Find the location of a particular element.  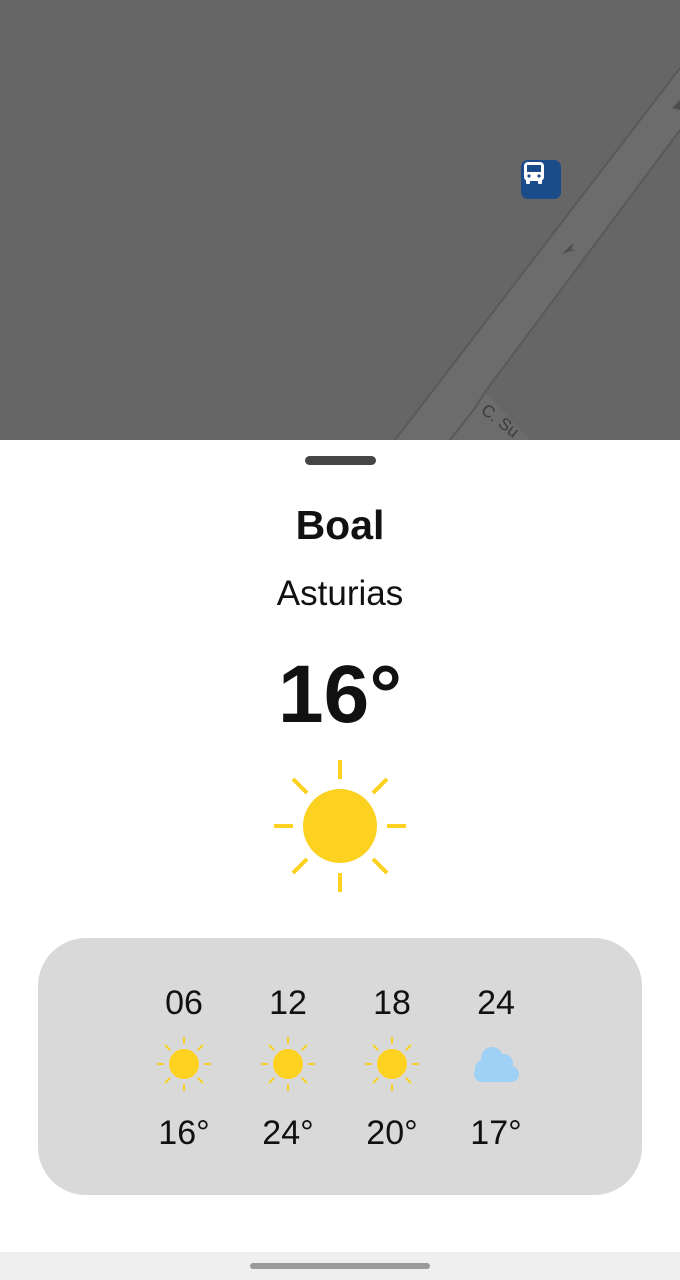

forecast-slot: 06 16° is located at coordinates (184, 1066).